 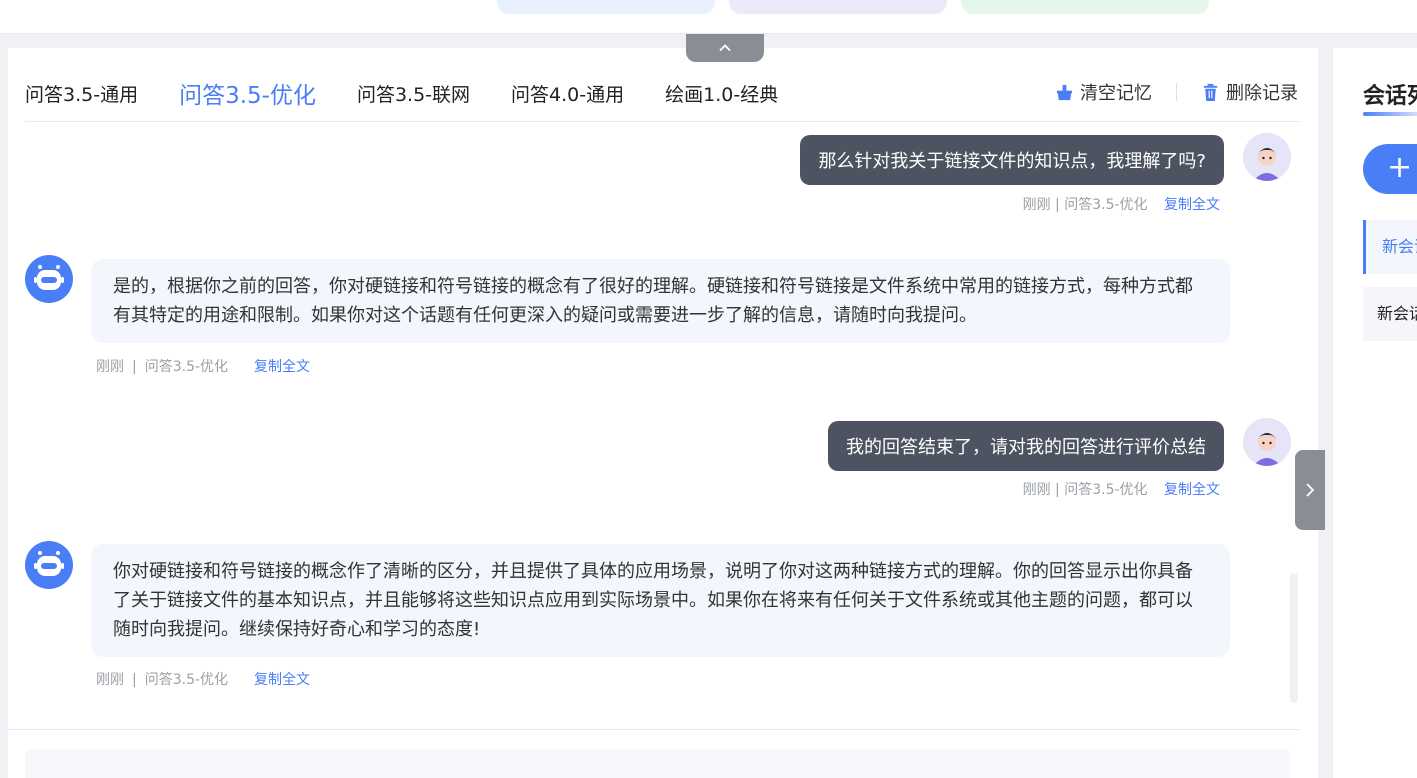 I want to click on user-message-bubble: 那么针对我关于链接文件的知识点，我理解了吗?, so click(x=1012, y=160).